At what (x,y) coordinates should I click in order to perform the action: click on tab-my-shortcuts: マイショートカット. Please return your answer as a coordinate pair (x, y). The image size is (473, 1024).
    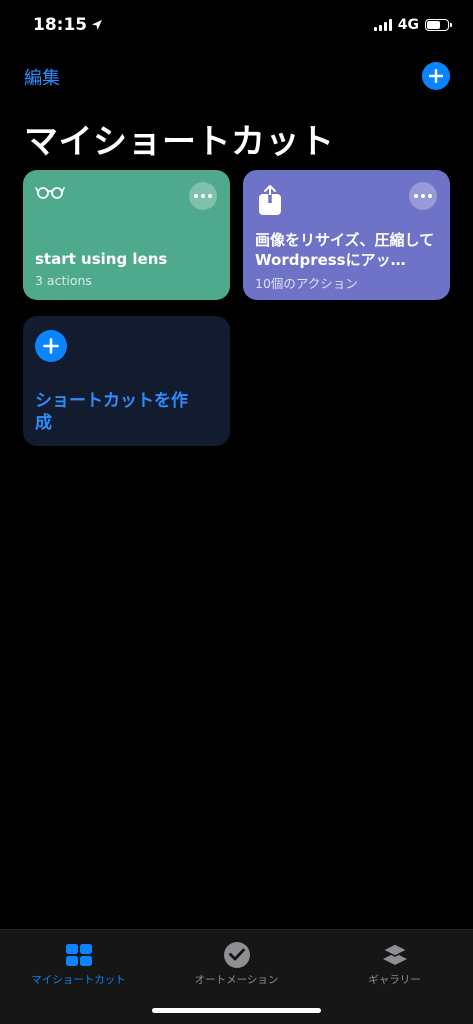
    Looking at the image, I should click on (78, 962).